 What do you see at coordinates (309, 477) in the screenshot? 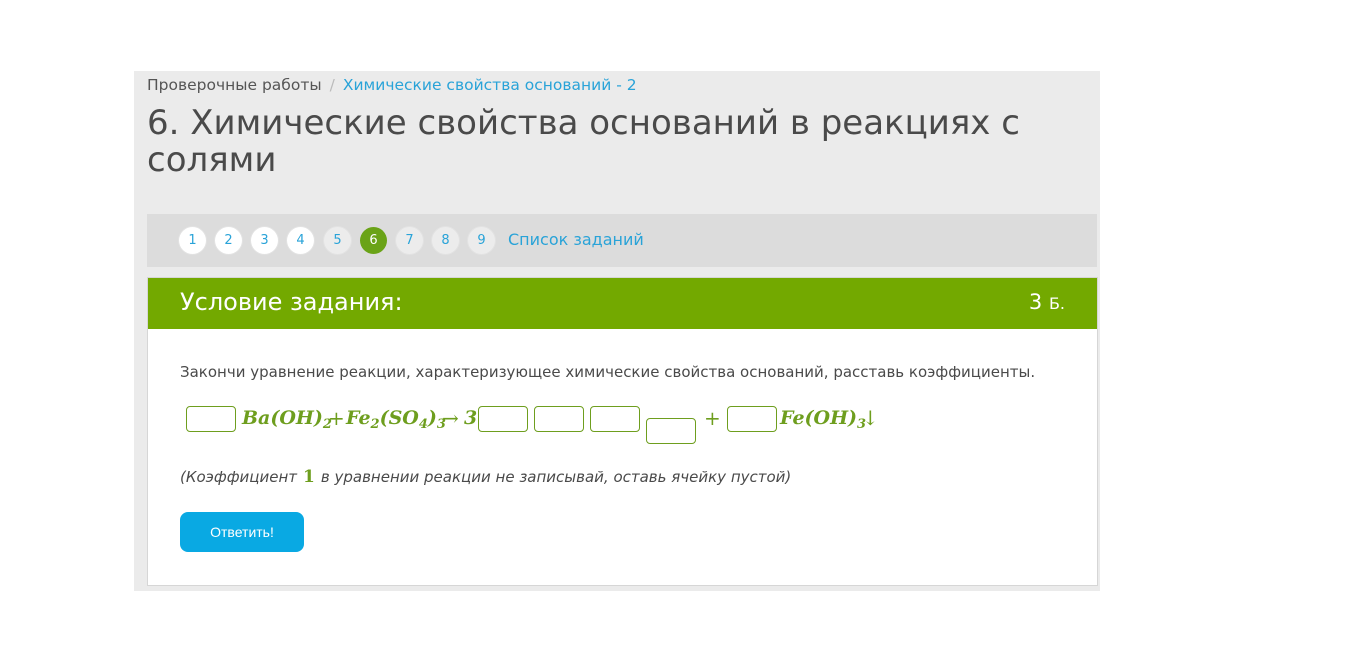
I see `hint-coefficient: 1` at bounding box center [309, 477].